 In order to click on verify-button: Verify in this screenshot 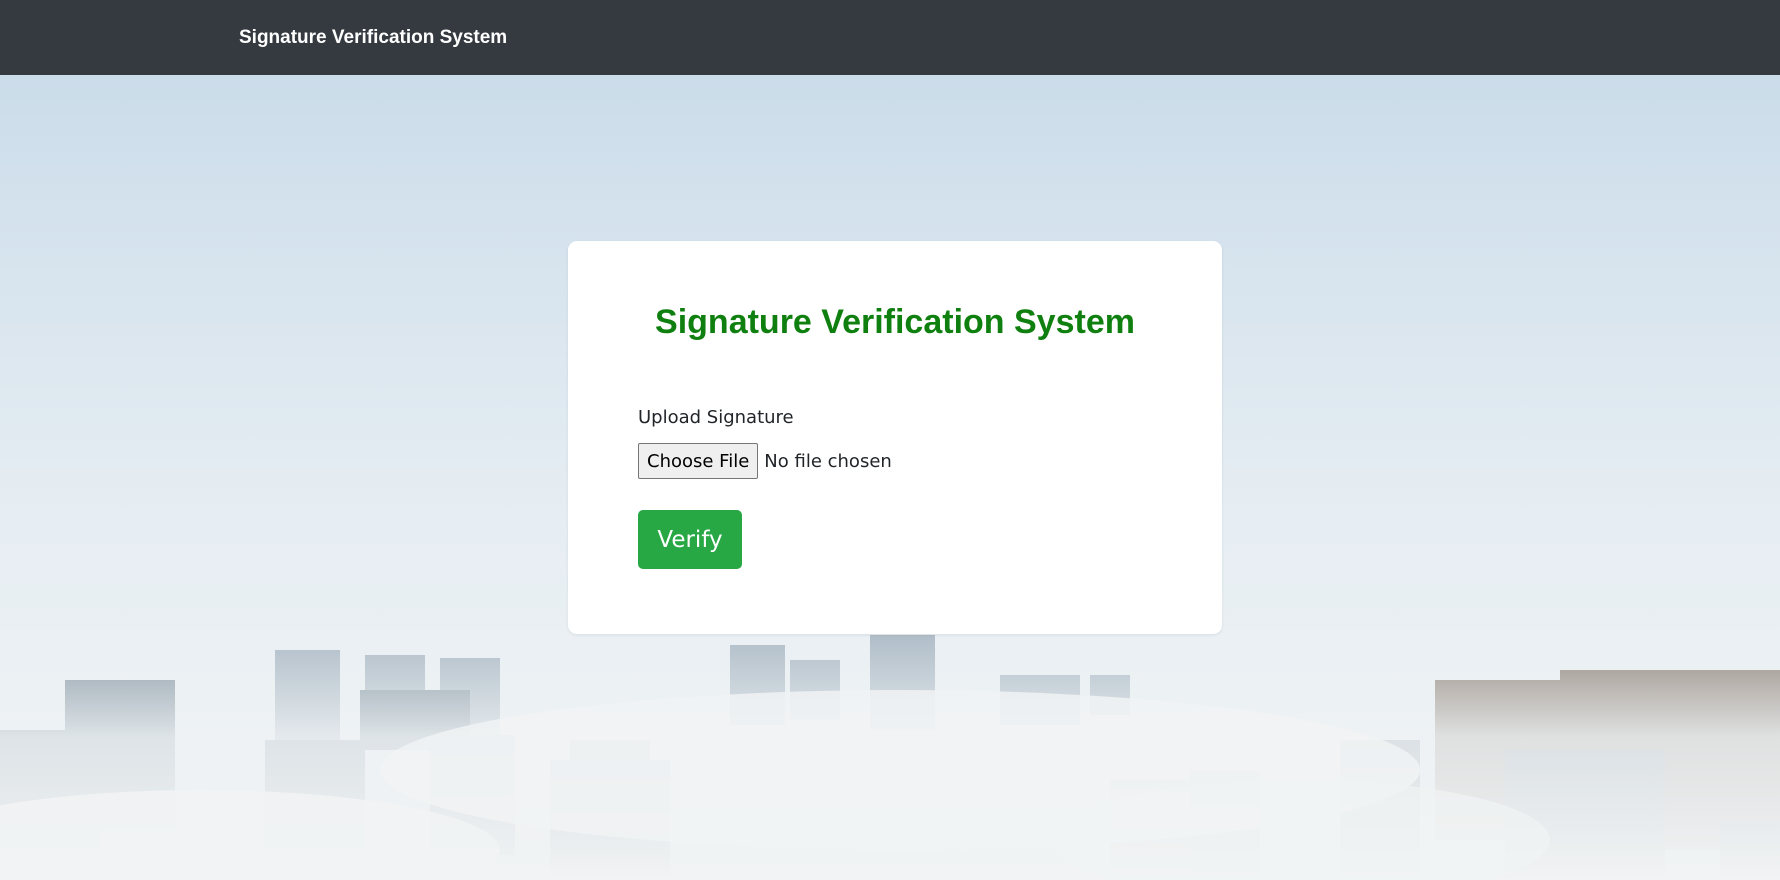, I will do `click(690, 539)`.